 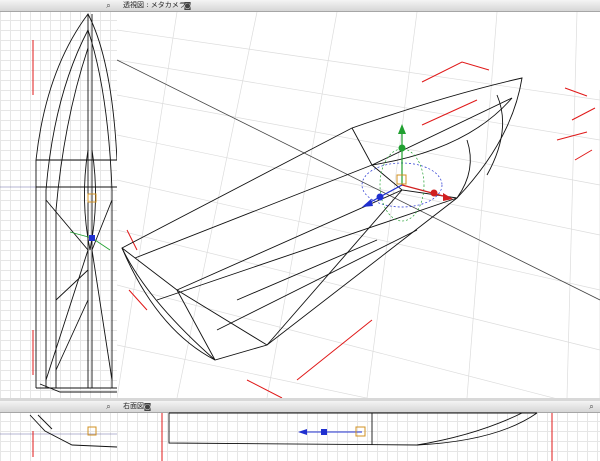 I want to click on transform-gizmo, so click(x=407, y=173).